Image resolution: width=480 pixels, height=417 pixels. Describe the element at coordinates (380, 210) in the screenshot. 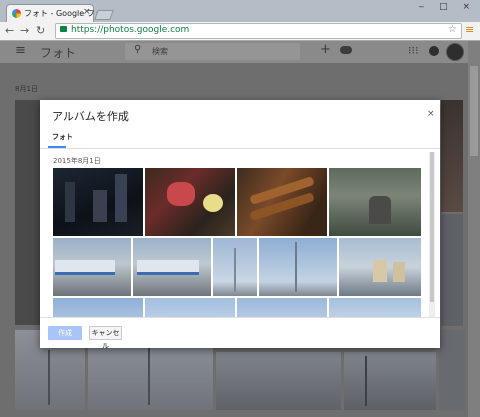

I see `stone-shape` at that location.